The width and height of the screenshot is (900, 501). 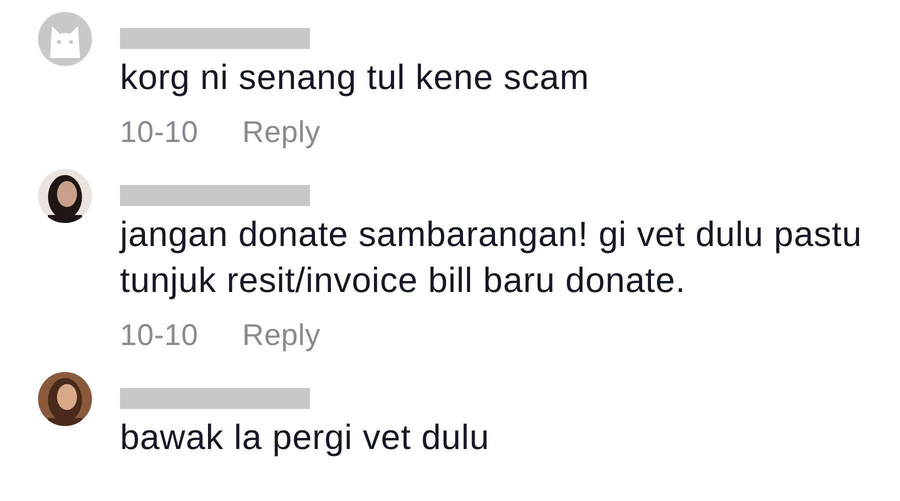 I want to click on comment-text: bawak la pergi vet dulu, so click(x=305, y=438).